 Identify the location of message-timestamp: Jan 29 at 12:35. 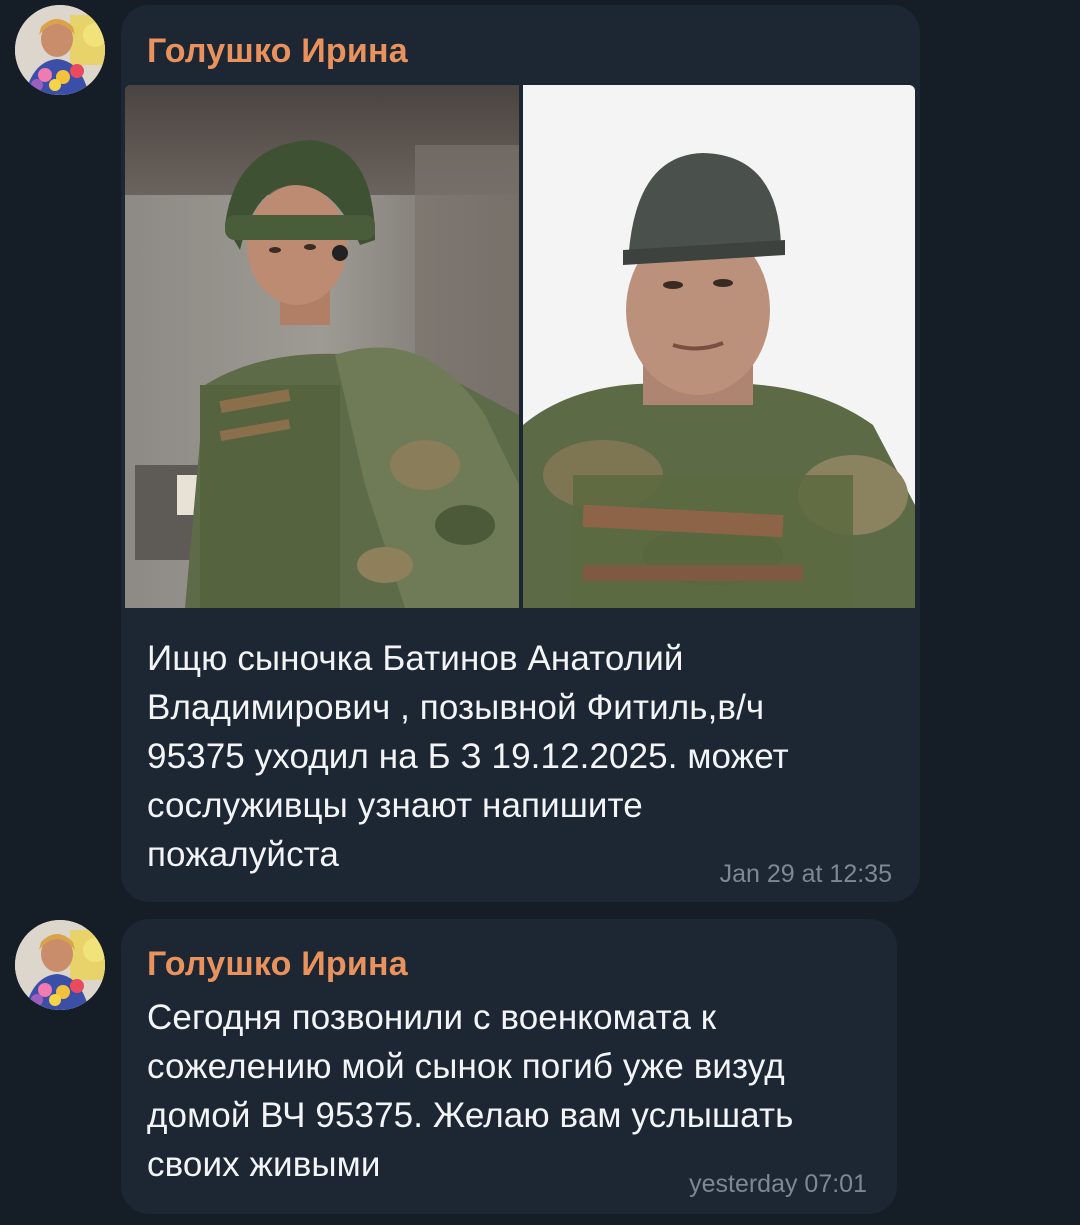
(805, 874).